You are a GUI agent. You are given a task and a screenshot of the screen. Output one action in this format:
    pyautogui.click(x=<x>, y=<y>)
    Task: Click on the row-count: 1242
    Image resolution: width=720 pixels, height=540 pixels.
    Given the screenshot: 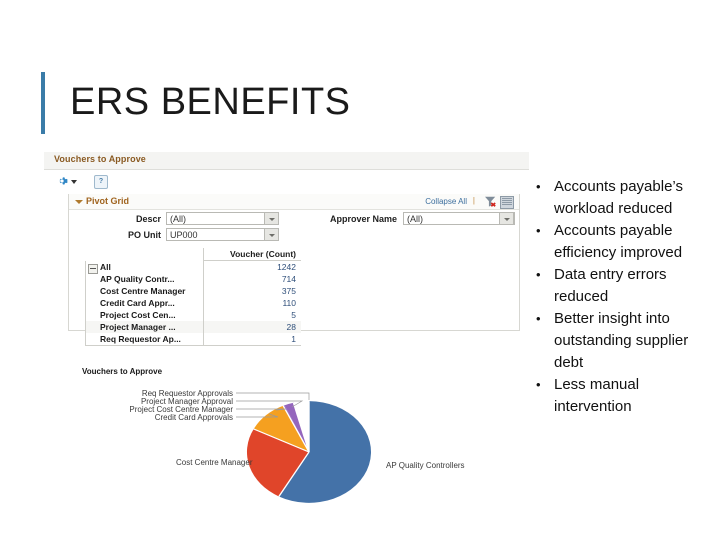 What is the action you would take?
    pyautogui.click(x=252, y=266)
    